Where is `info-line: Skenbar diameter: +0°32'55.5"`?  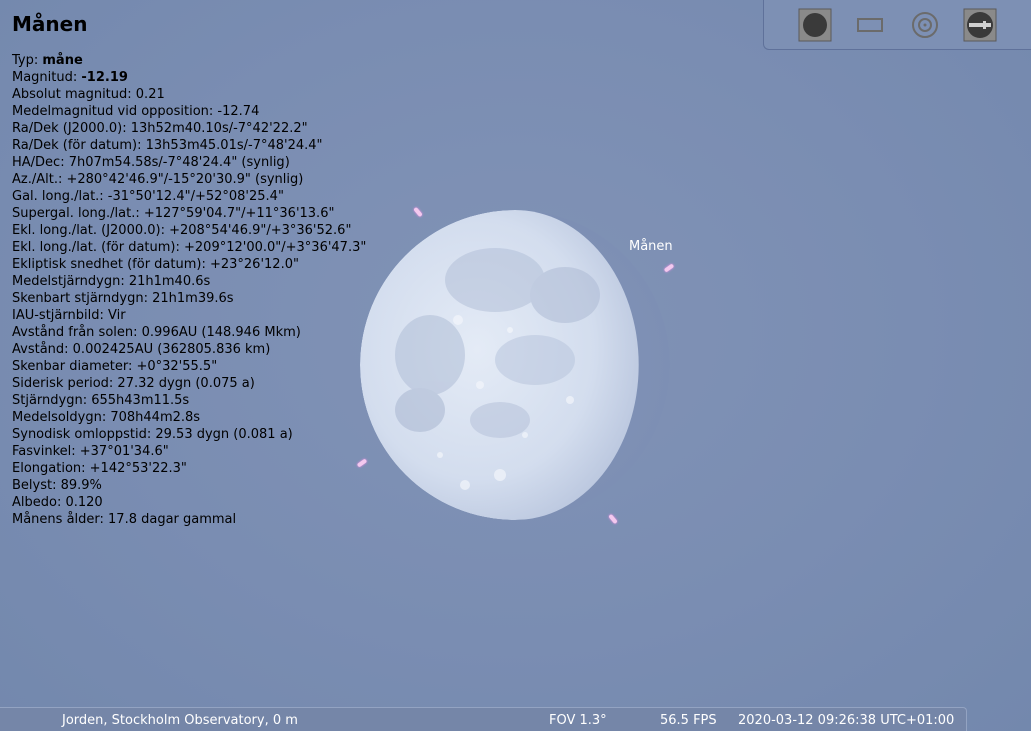
info-line: Skenbar diameter: +0°32'55.5" is located at coordinates (115, 366).